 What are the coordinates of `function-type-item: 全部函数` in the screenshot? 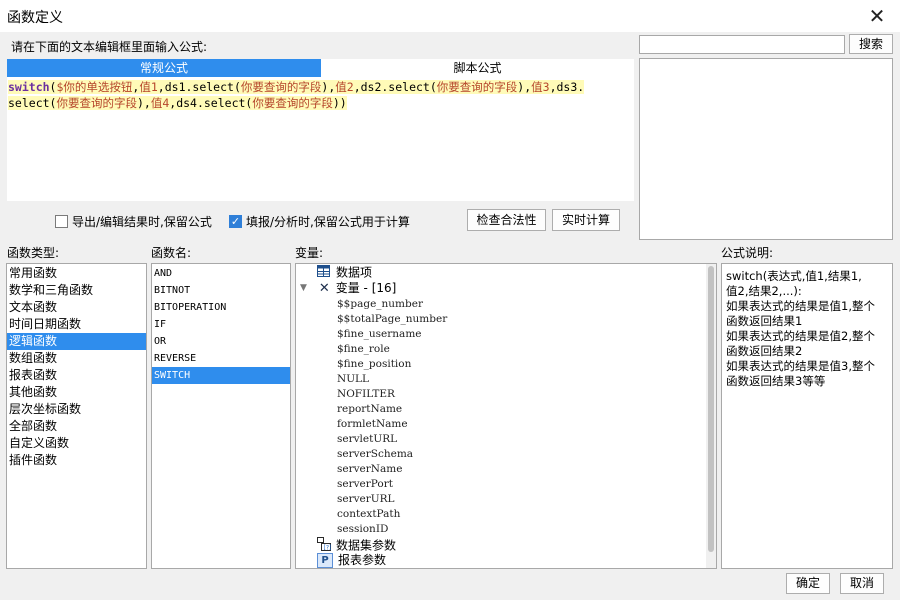 It's located at (76, 426).